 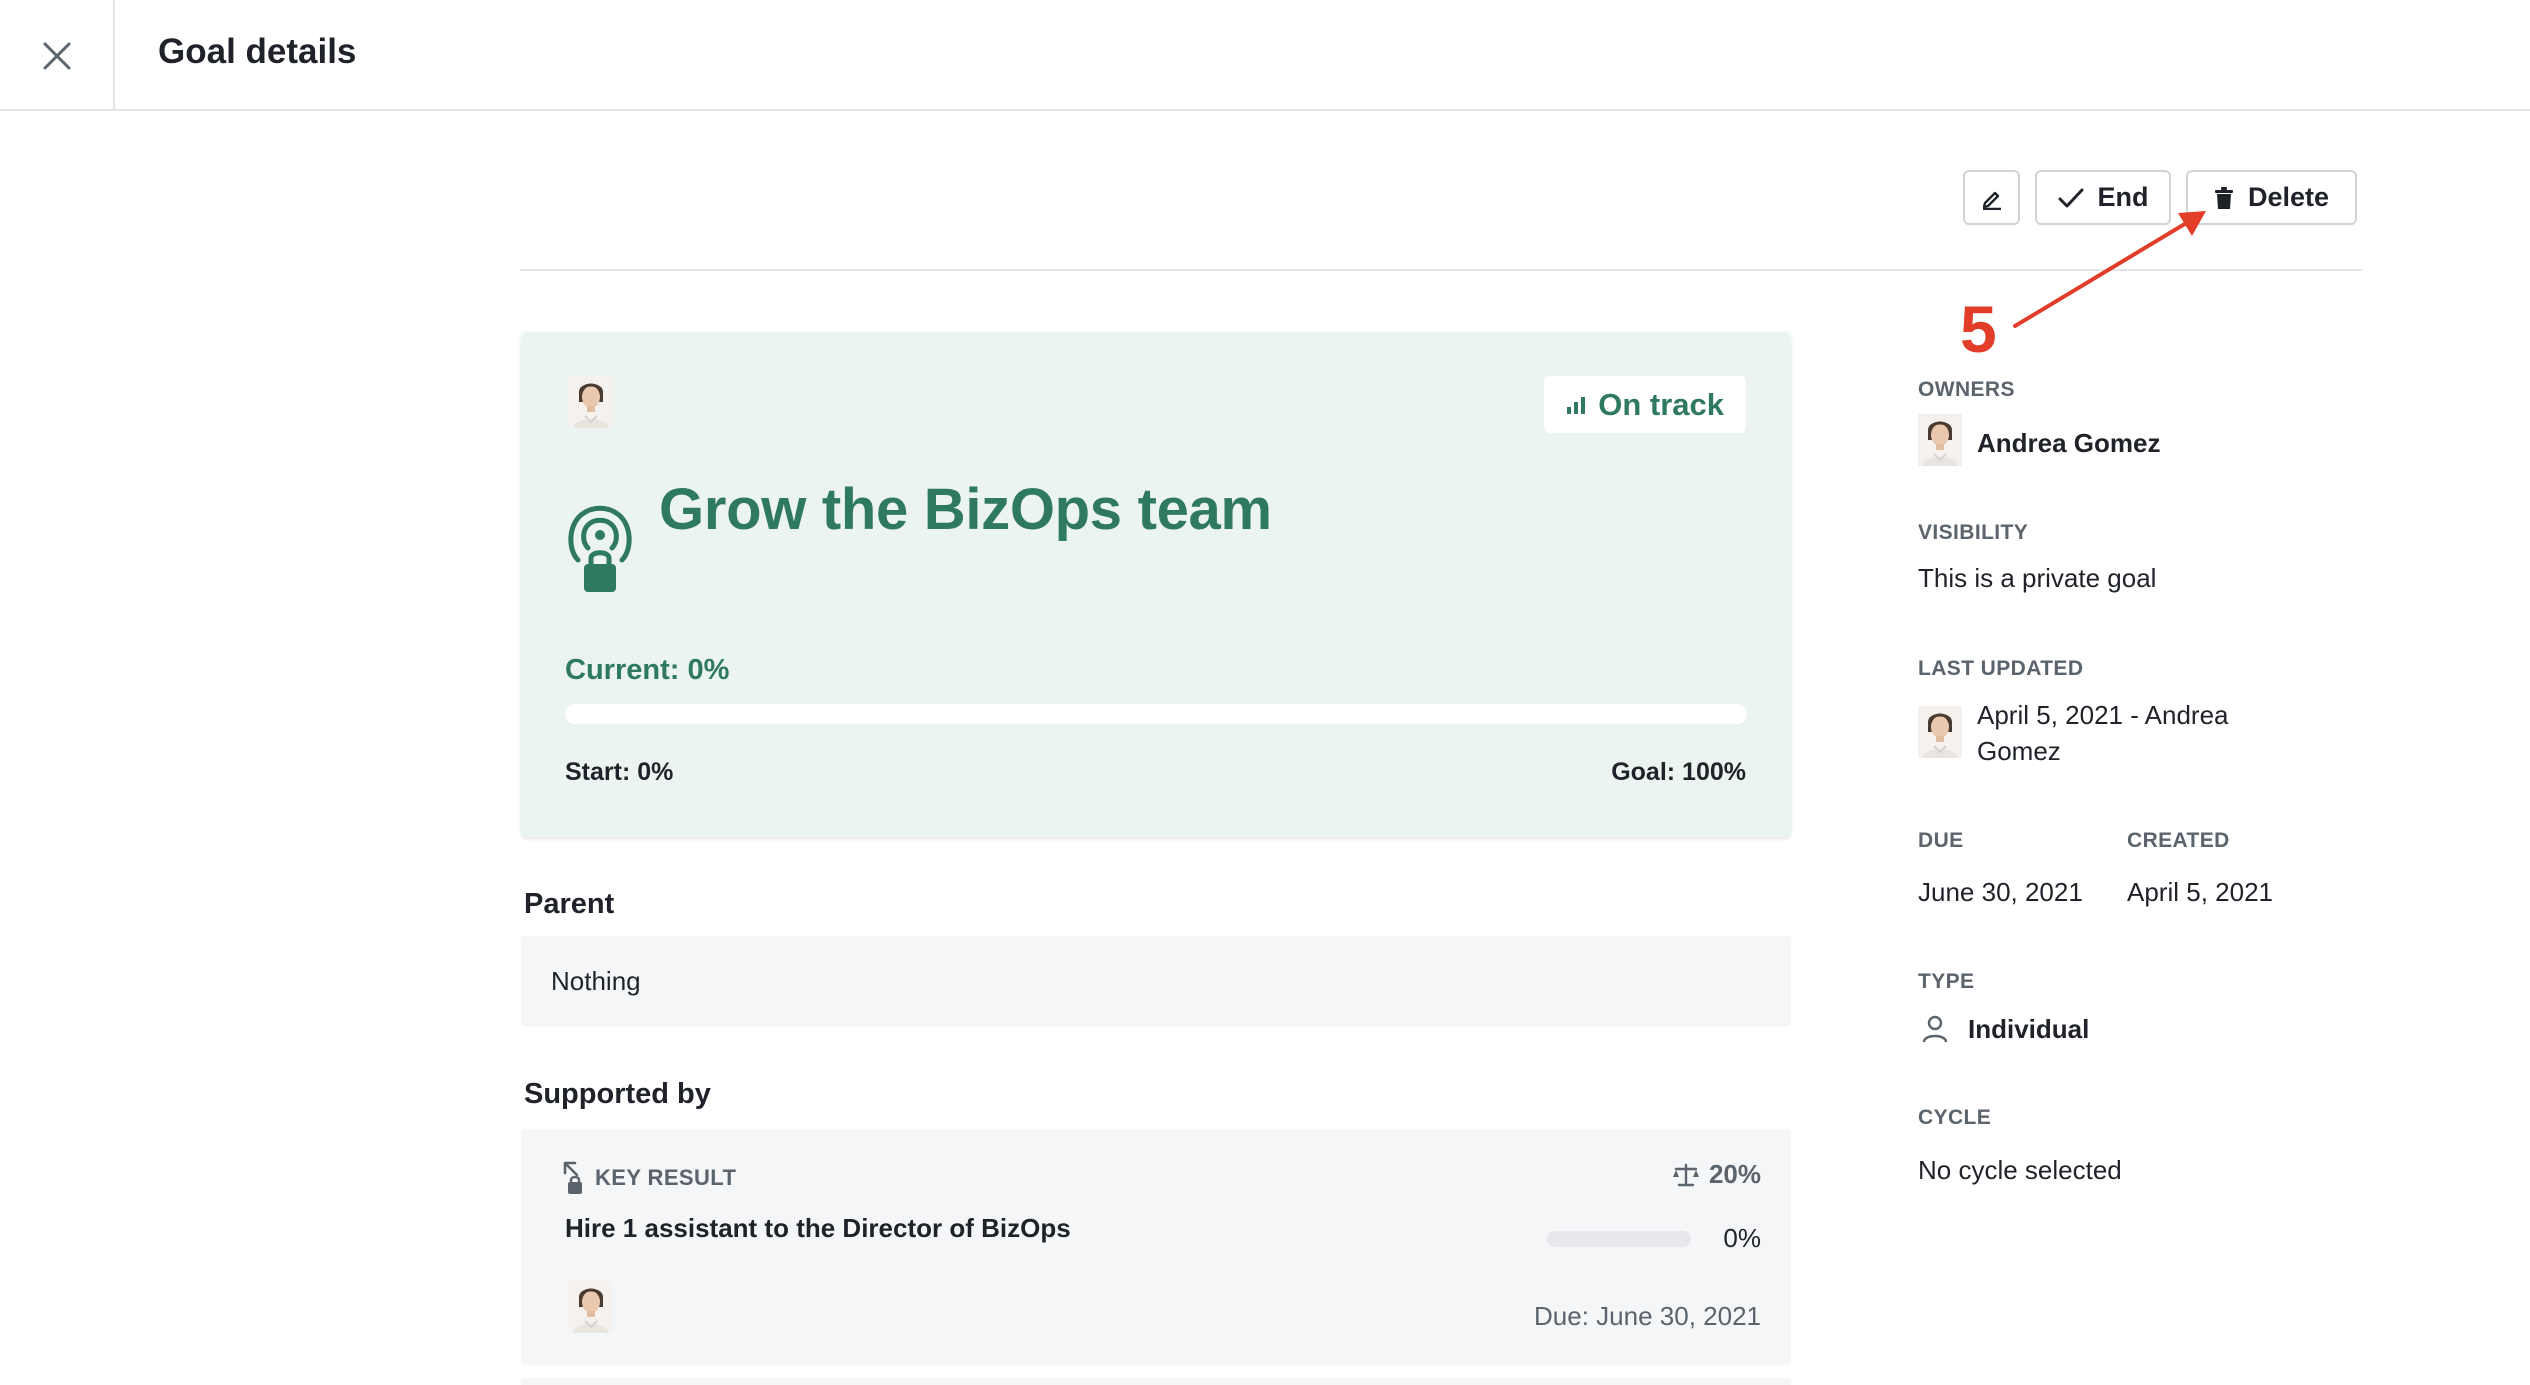 What do you see at coordinates (591, 1307) in the screenshot?
I see `key-result-owner-avatar` at bounding box center [591, 1307].